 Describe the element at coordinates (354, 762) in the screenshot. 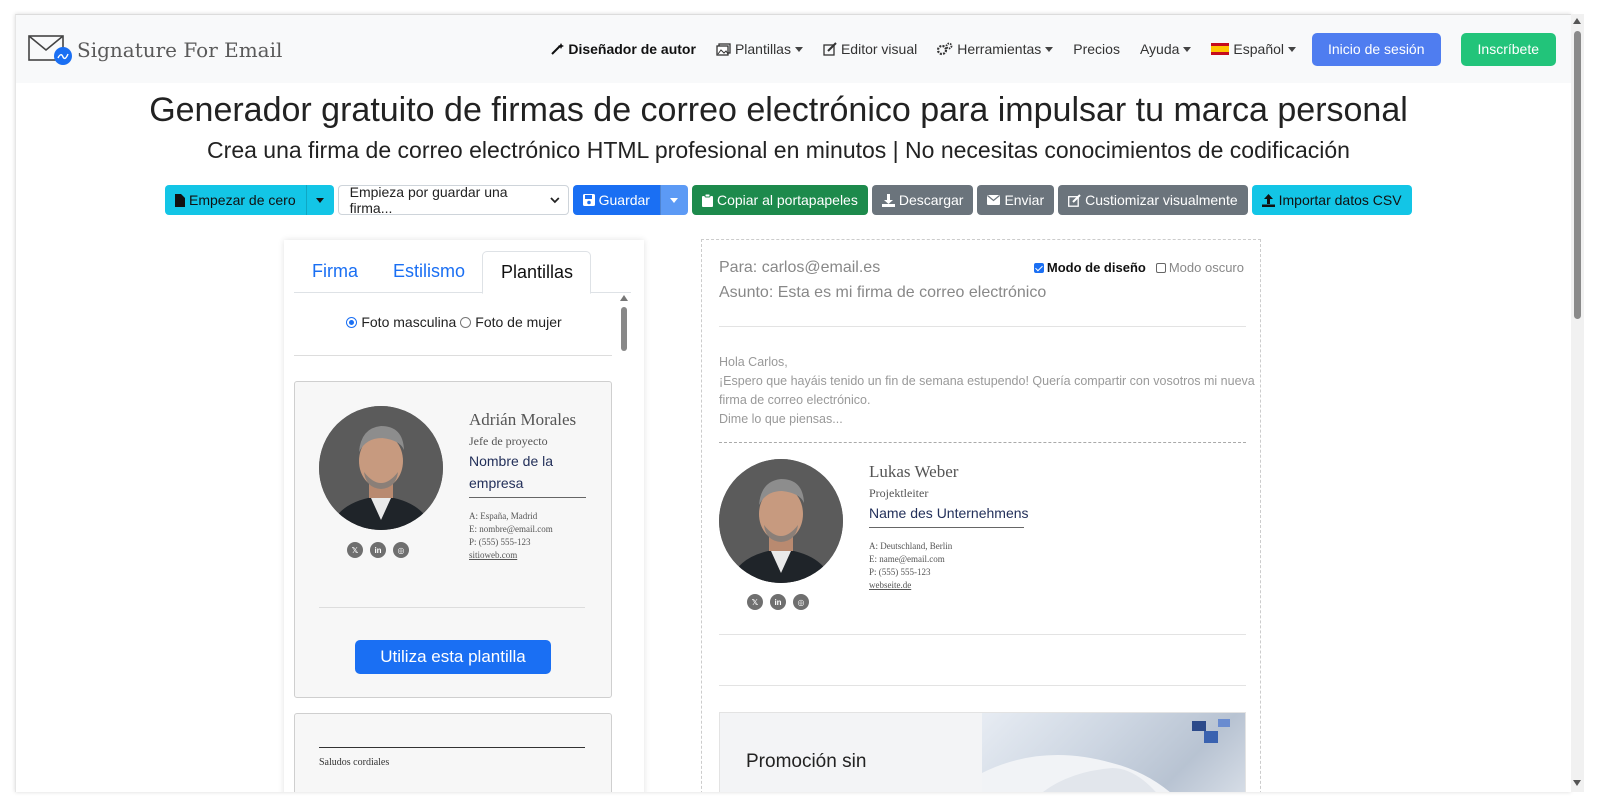

I see `template-closing-text: Saludos cordiales` at that location.